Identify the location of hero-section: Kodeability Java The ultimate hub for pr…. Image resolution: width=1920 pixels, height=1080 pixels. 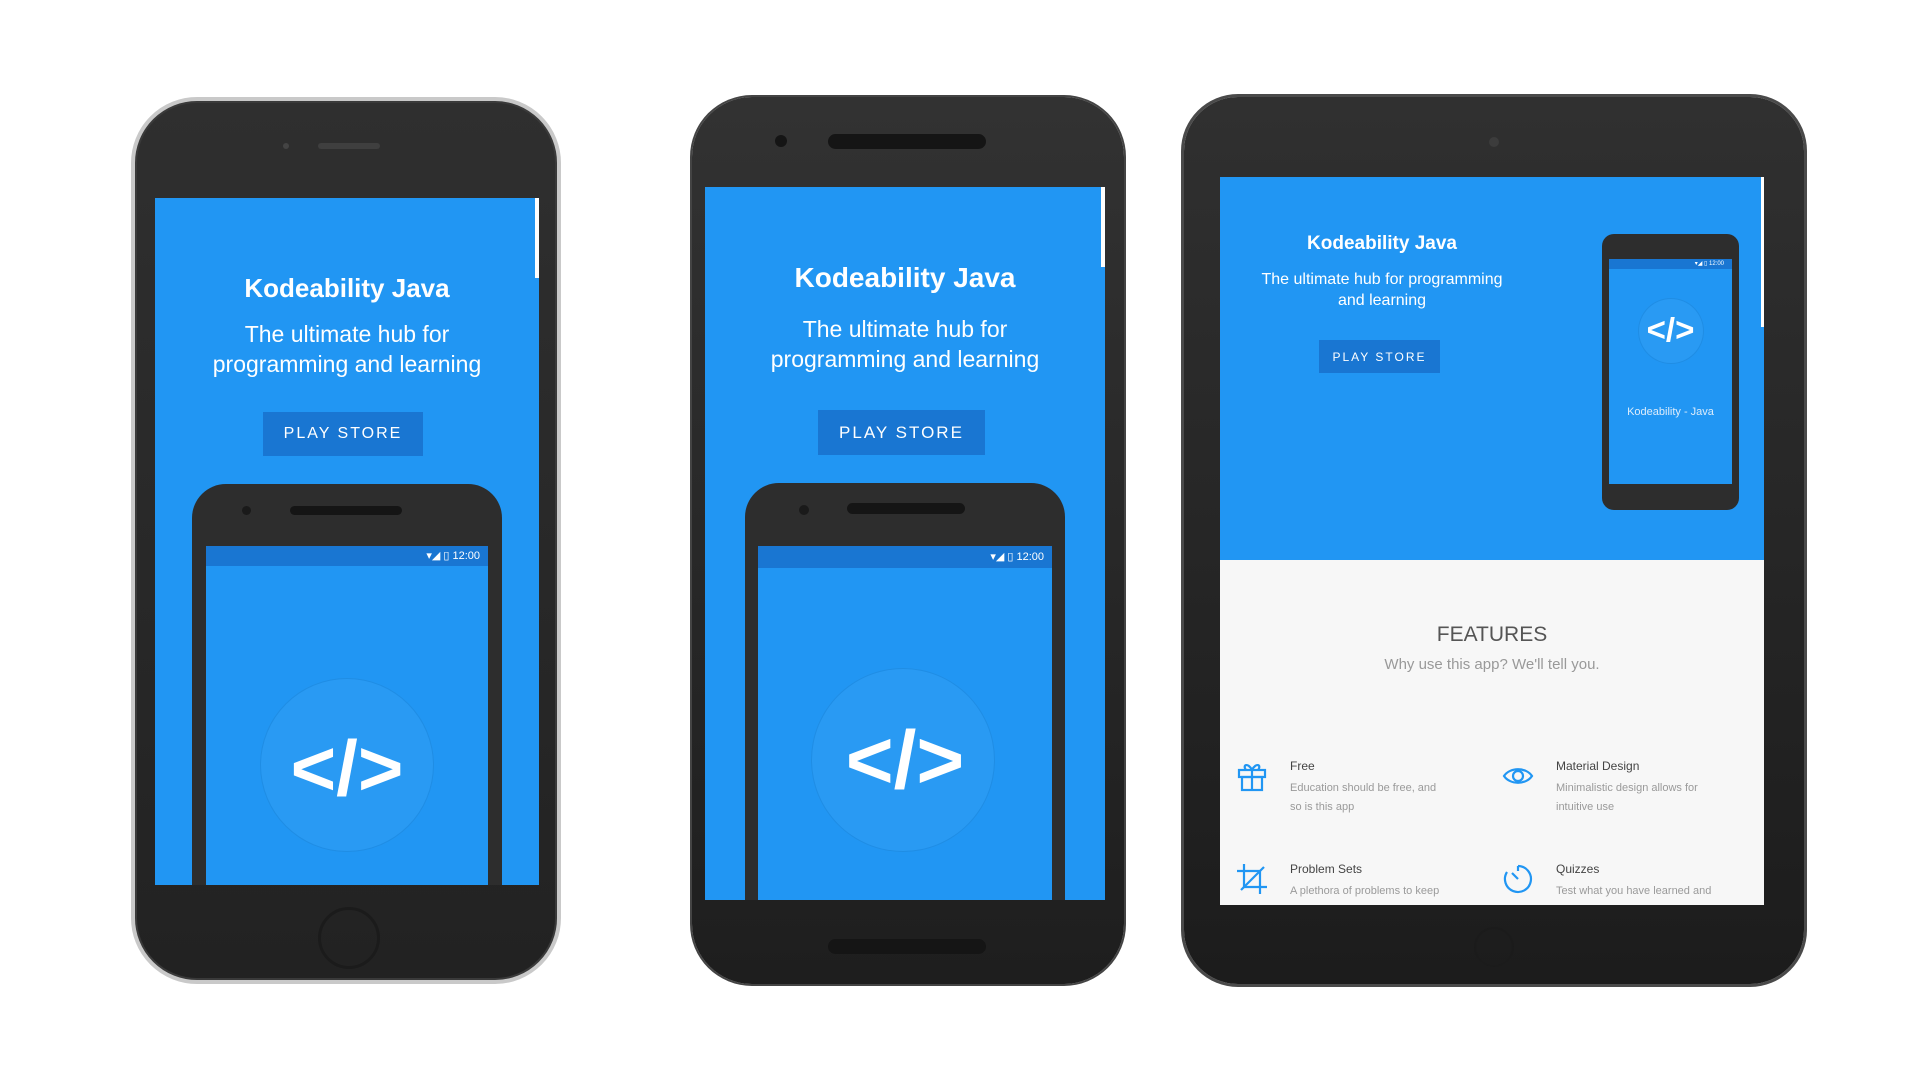
(1492, 368).